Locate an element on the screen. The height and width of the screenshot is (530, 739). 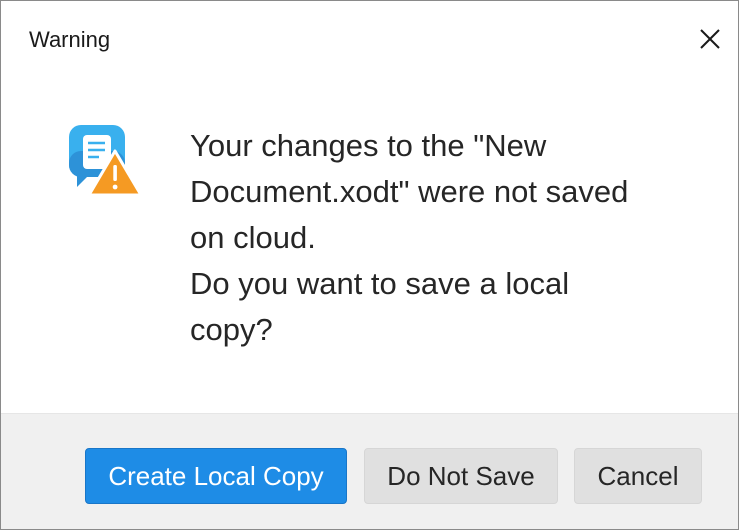
message-line: Document.xodt" were not saved is located at coordinates (409, 191).